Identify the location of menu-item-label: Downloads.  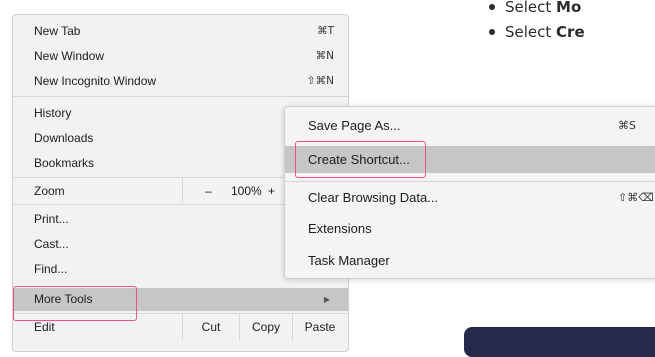
(64, 138).